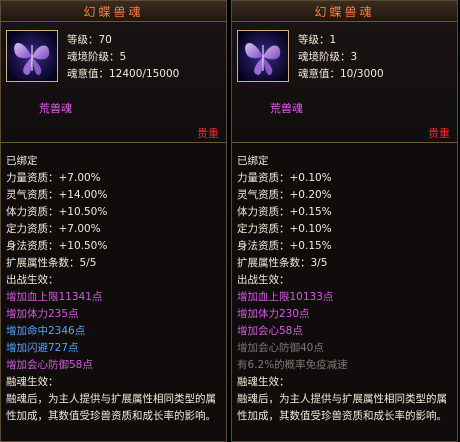 This screenshot has width=460, height=442. I want to click on aptitude-line: 力量资质：+0.10%, so click(284, 178).